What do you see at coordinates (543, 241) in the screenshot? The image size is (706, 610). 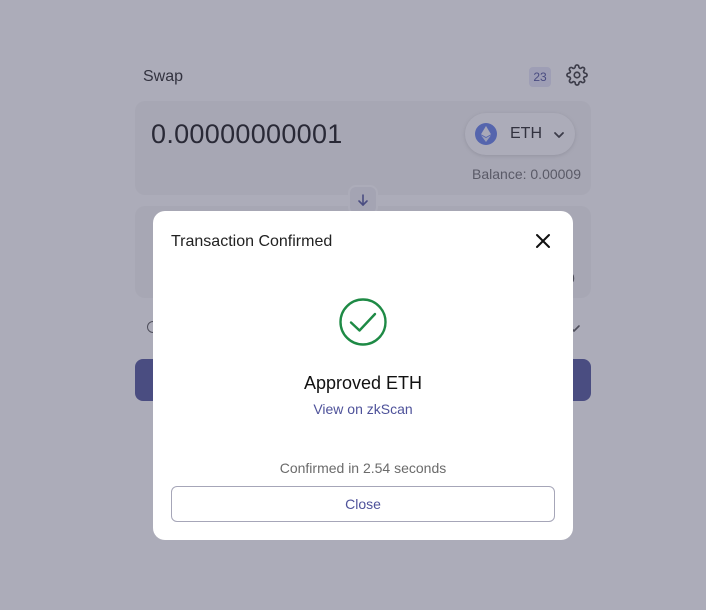 I see `close-icon` at bounding box center [543, 241].